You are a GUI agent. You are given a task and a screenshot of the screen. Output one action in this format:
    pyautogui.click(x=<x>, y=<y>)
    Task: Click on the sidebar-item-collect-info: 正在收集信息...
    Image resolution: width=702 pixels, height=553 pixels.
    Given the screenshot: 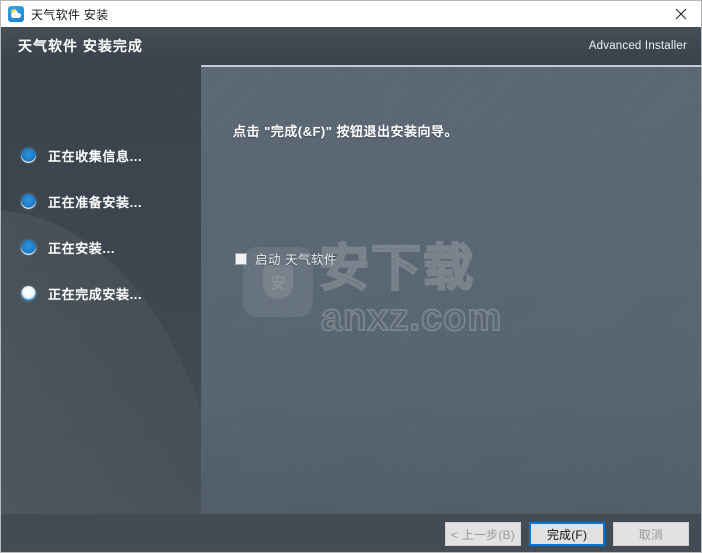 What is the action you would take?
    pyautogui.click(x=101, y=155)
    